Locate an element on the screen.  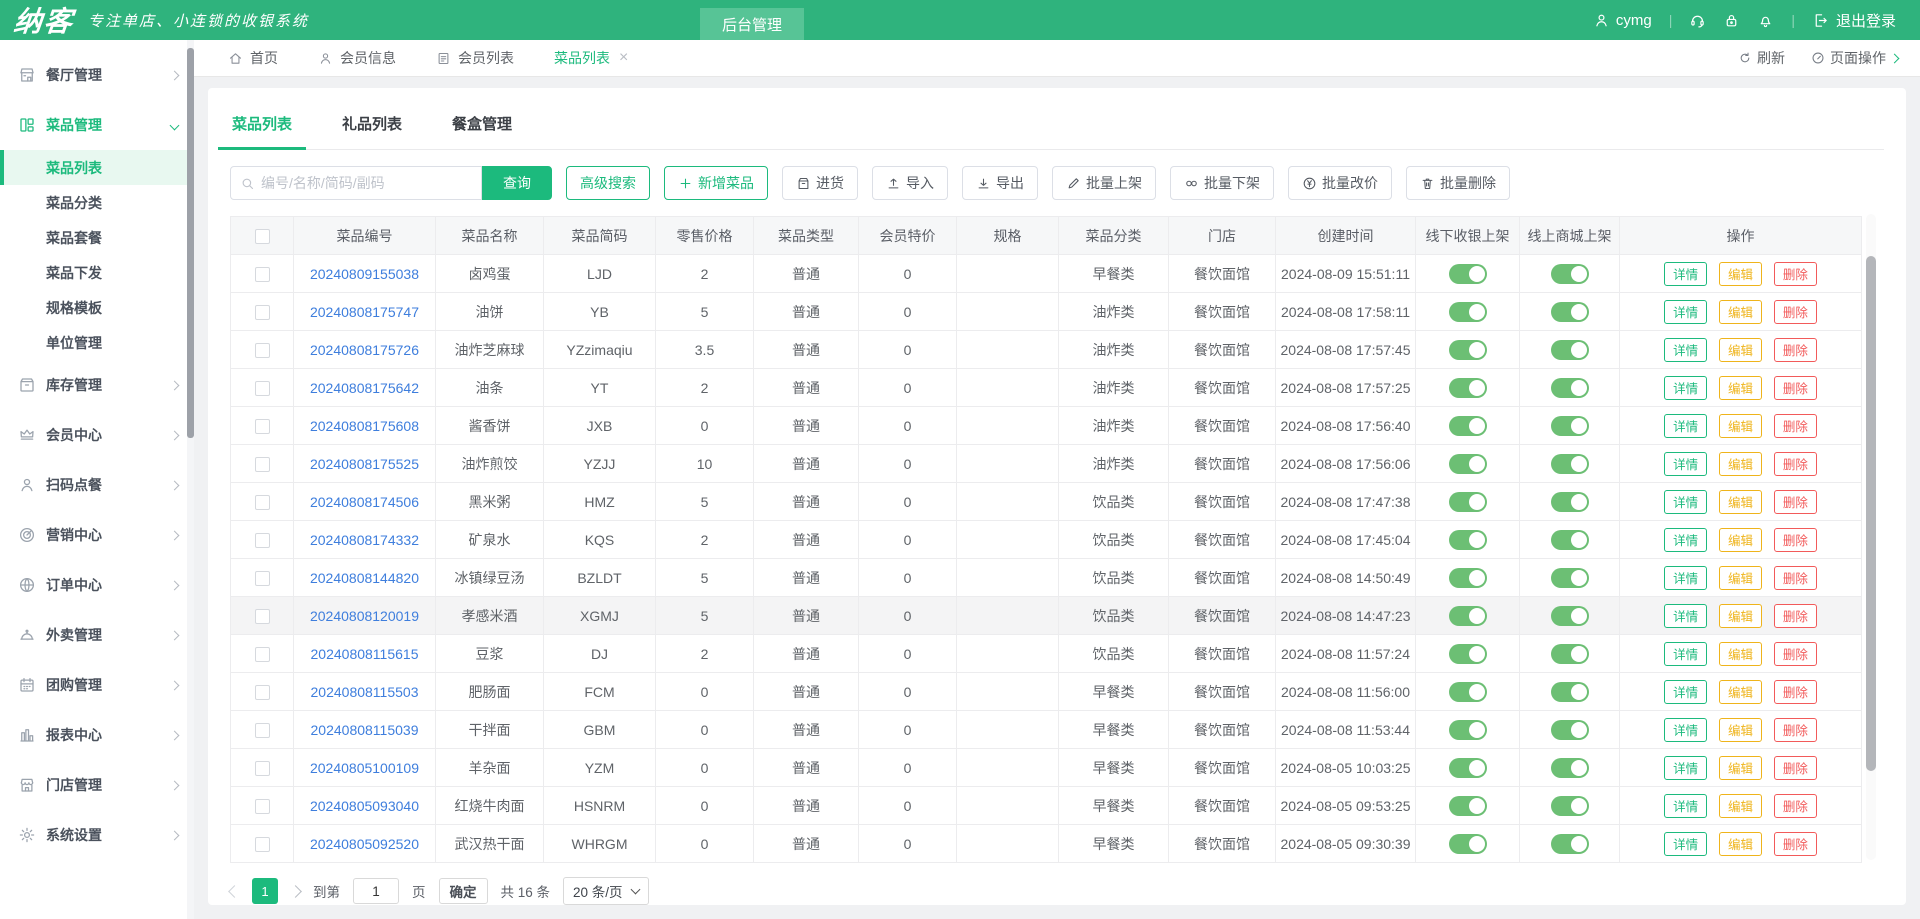
sidebar-scrollbar-thumb is located at coordinates (190, 243).